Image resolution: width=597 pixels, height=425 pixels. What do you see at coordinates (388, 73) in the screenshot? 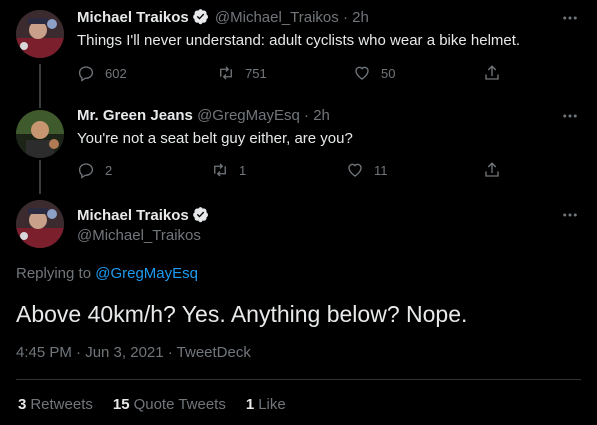
I see `like-count: 50` at bounding box center [388, 73].